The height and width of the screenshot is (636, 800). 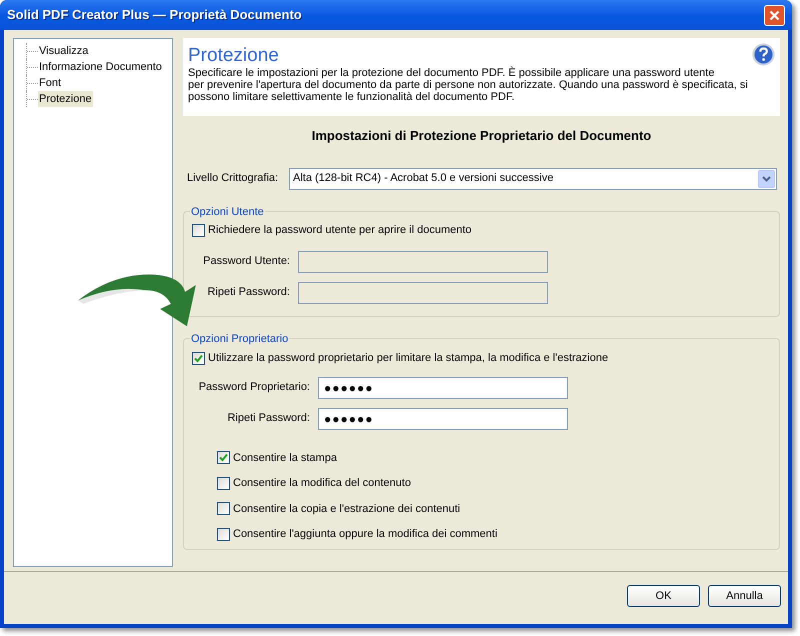 What do you see at coordinates (64, 51) in the screenshot?
I see `tree-item: Visualizza` at bounding box center [64, 51].